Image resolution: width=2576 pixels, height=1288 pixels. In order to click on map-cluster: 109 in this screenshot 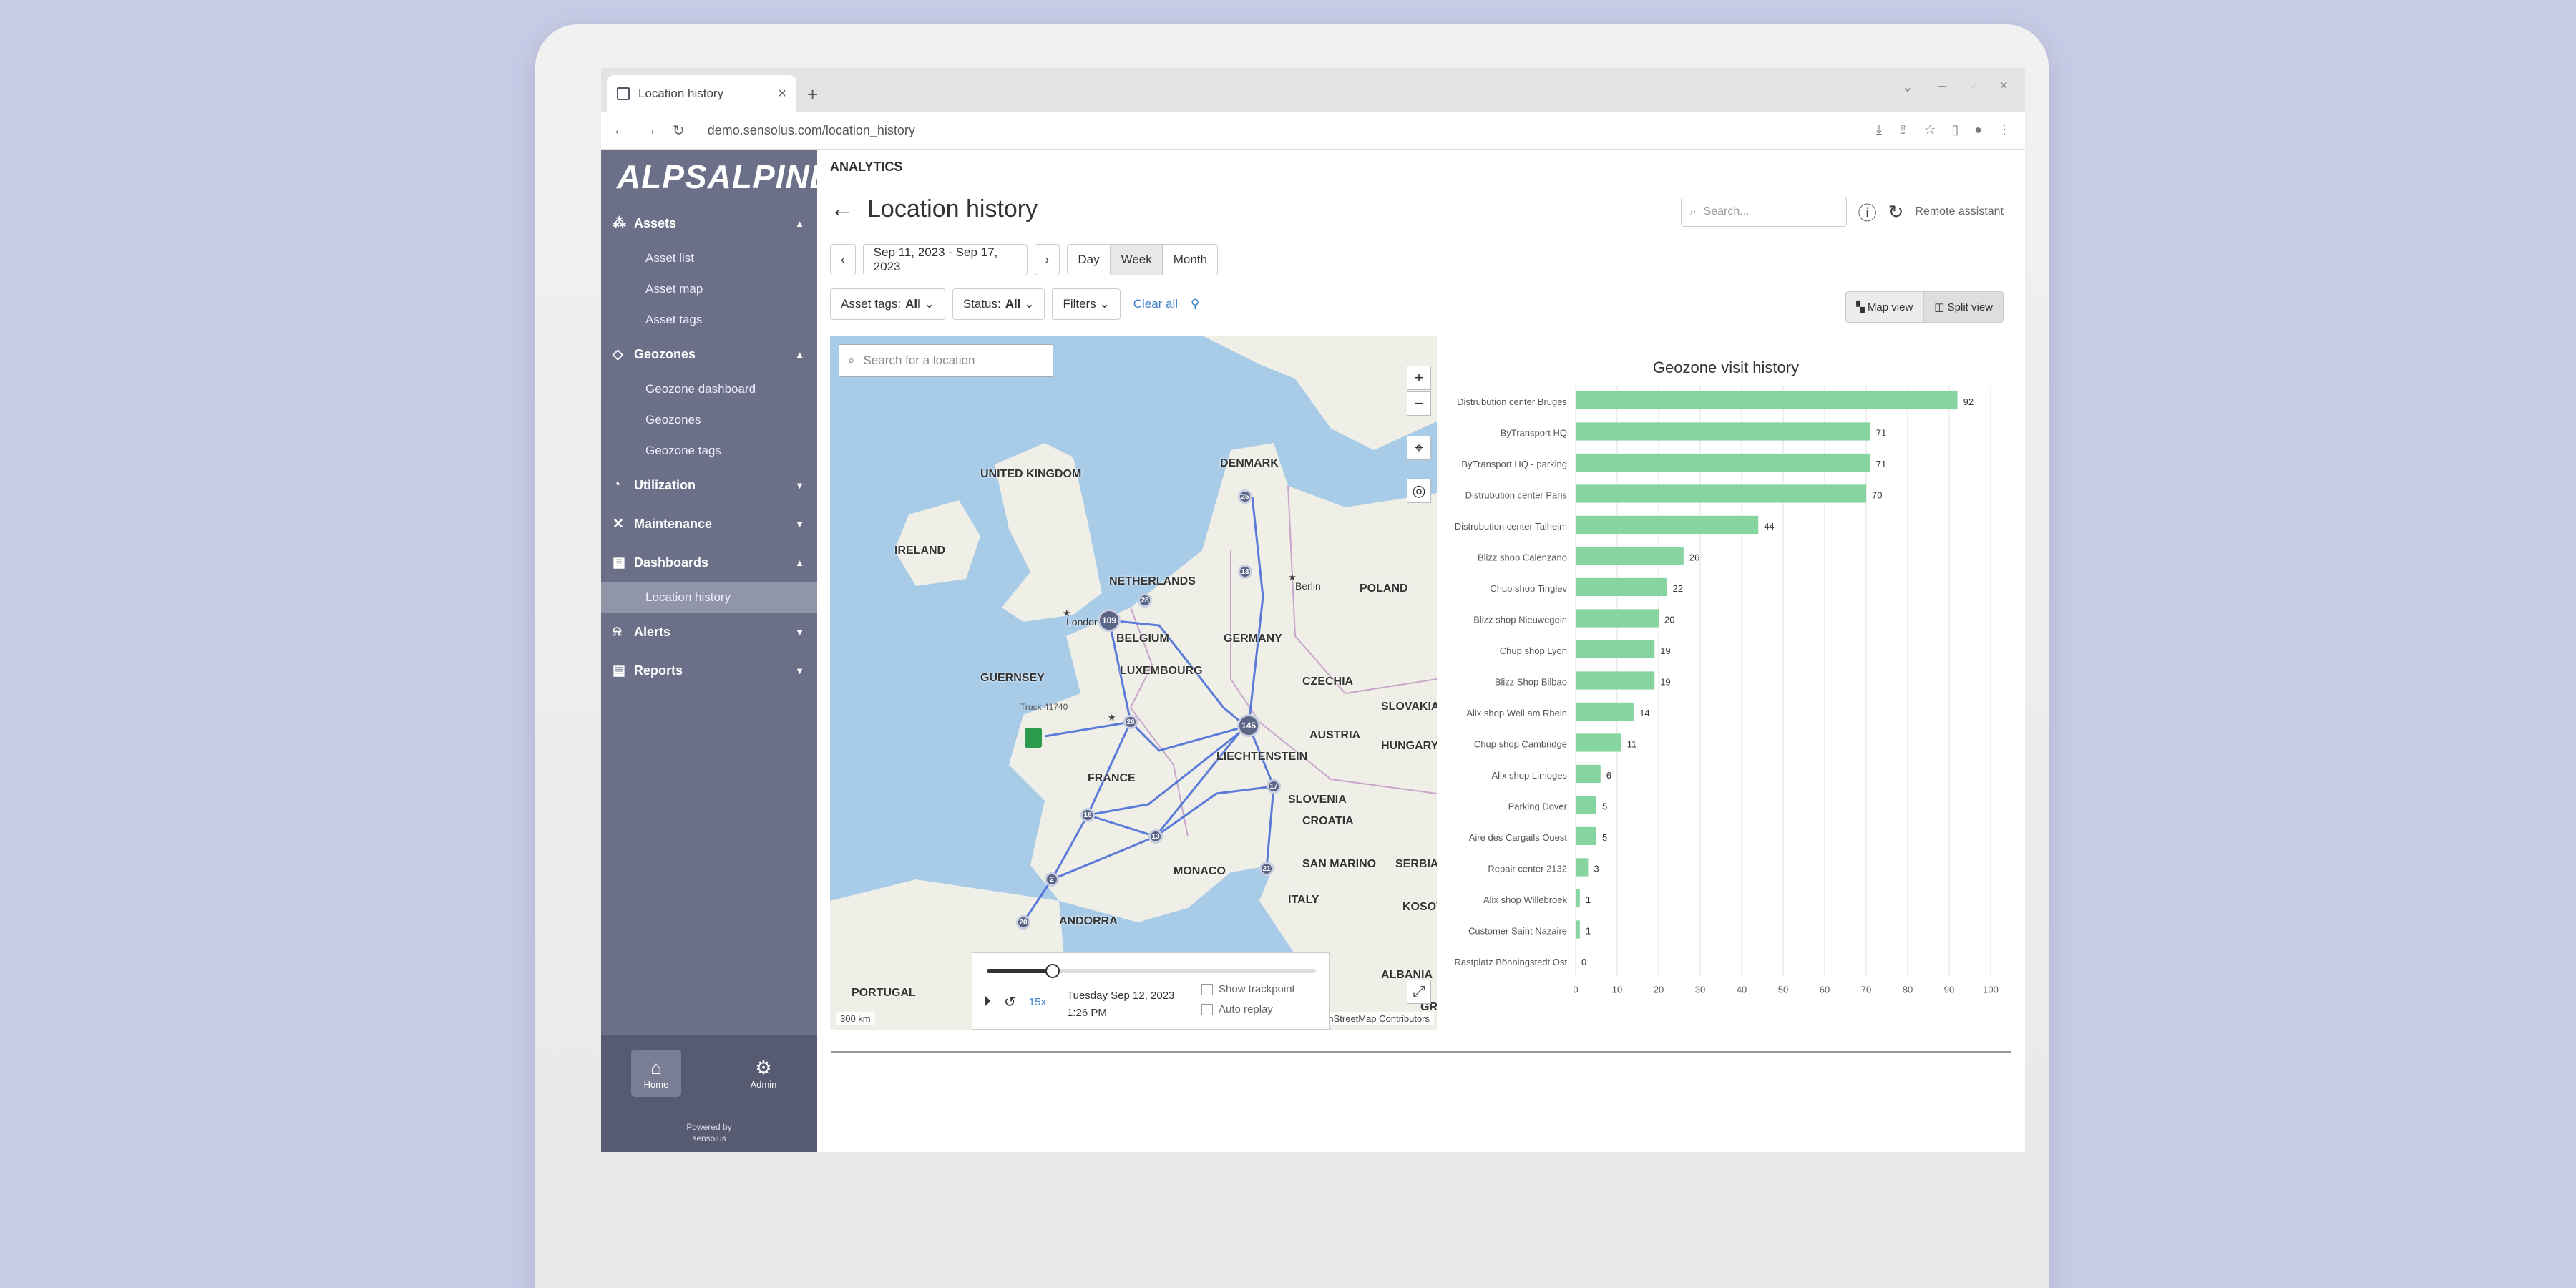, I will do `click(1109, 620)`.